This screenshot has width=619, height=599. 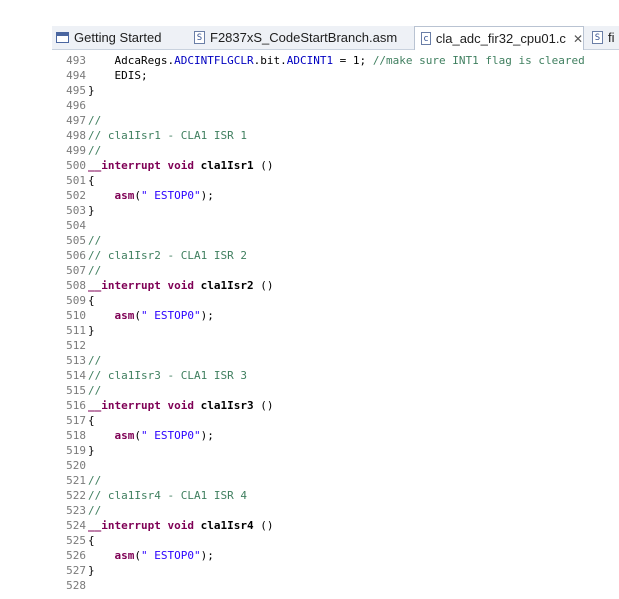 What do you see at coordinates (76, 555) in the screenshot?
I see `line-number: 526` at bounding box center [76, 555].